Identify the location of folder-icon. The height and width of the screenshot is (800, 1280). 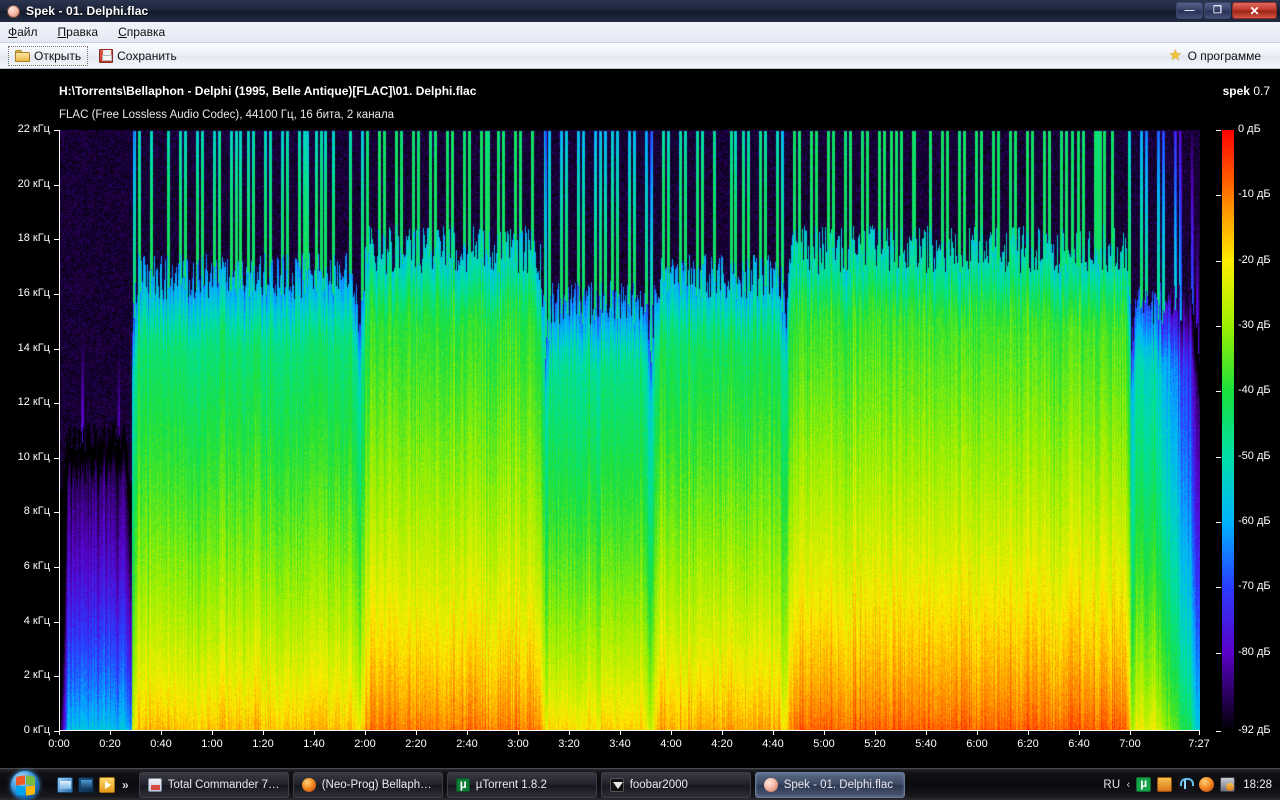
(22, 55).